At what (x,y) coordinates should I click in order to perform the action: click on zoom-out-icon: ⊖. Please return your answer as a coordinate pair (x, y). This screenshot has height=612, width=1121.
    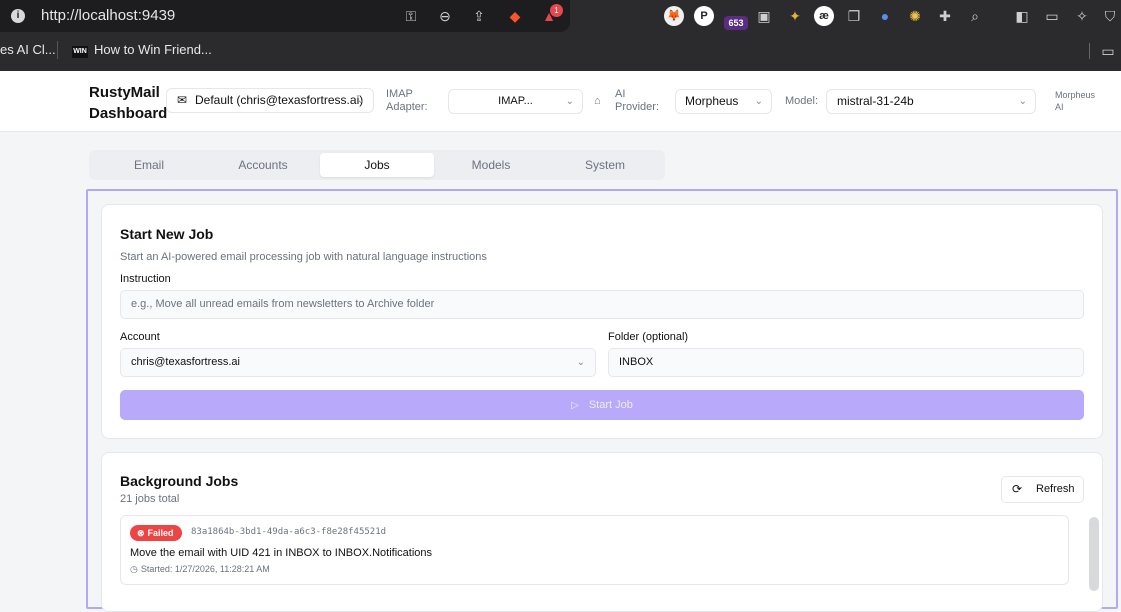
    Looking at the image, I should click on (445, 16).